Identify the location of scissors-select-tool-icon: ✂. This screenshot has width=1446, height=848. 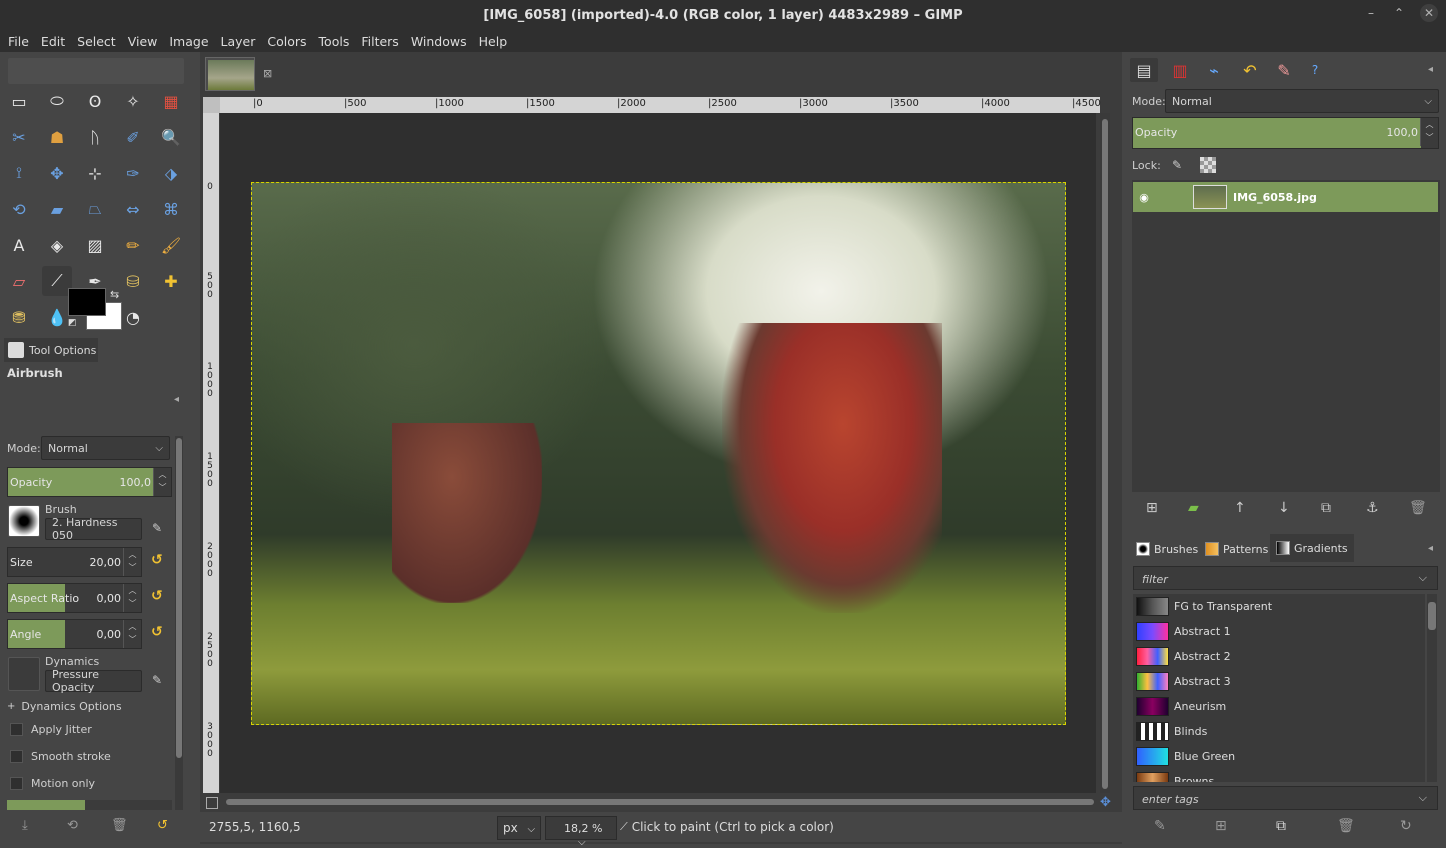
(19, 137).